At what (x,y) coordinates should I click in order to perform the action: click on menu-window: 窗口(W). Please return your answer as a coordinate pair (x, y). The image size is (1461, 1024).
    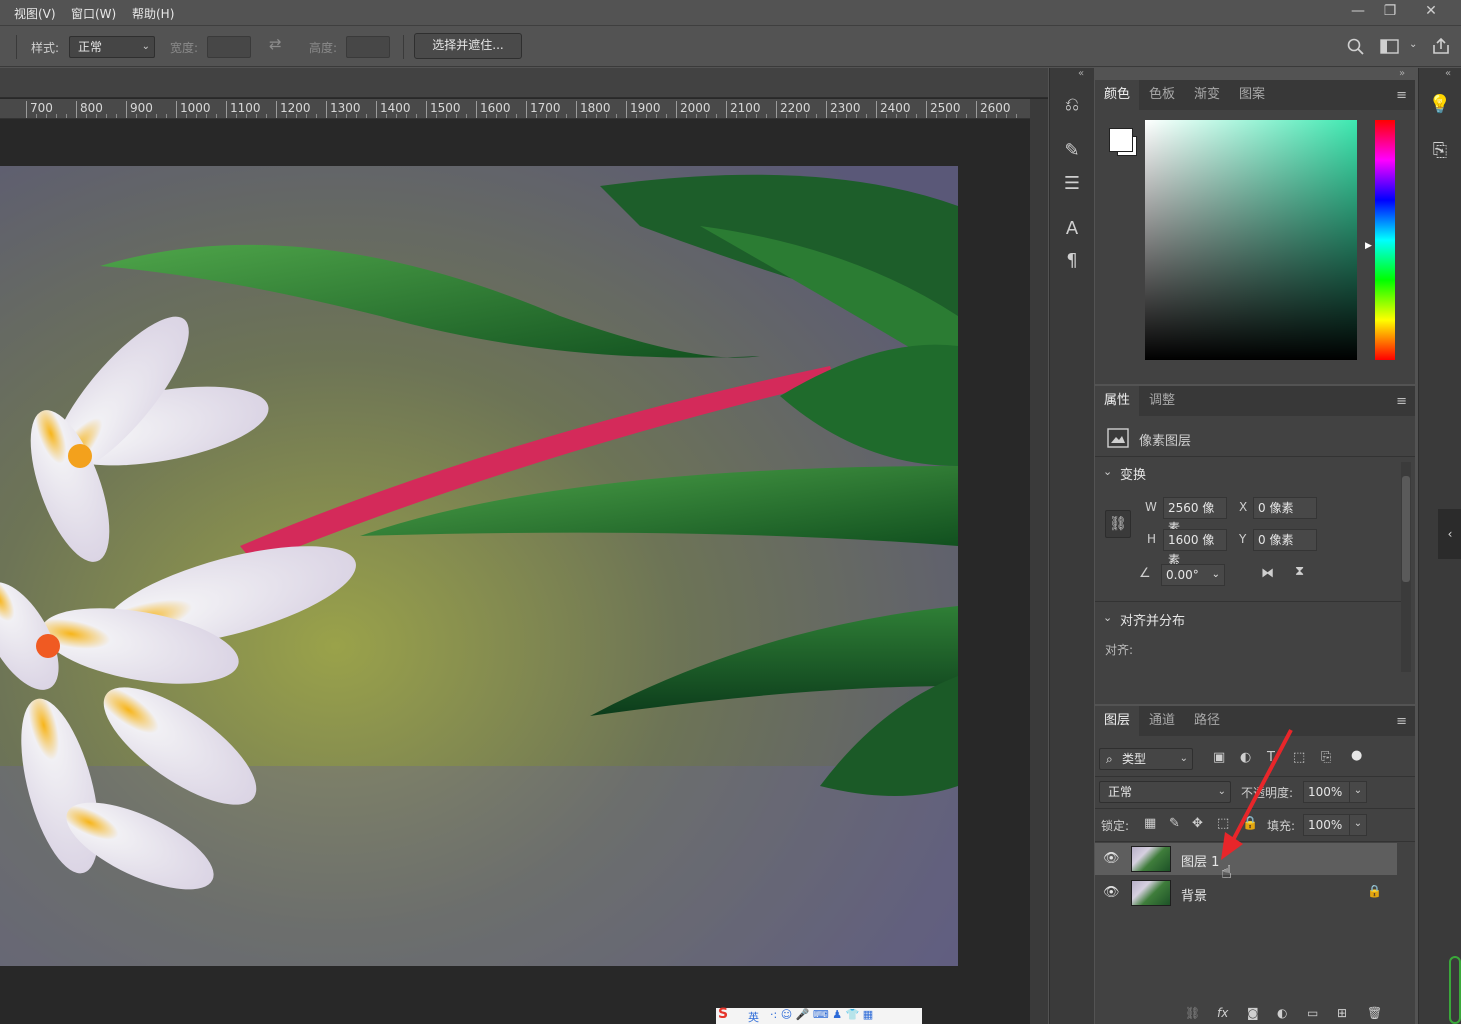
    Looking at the image, I should click on (93, 13).